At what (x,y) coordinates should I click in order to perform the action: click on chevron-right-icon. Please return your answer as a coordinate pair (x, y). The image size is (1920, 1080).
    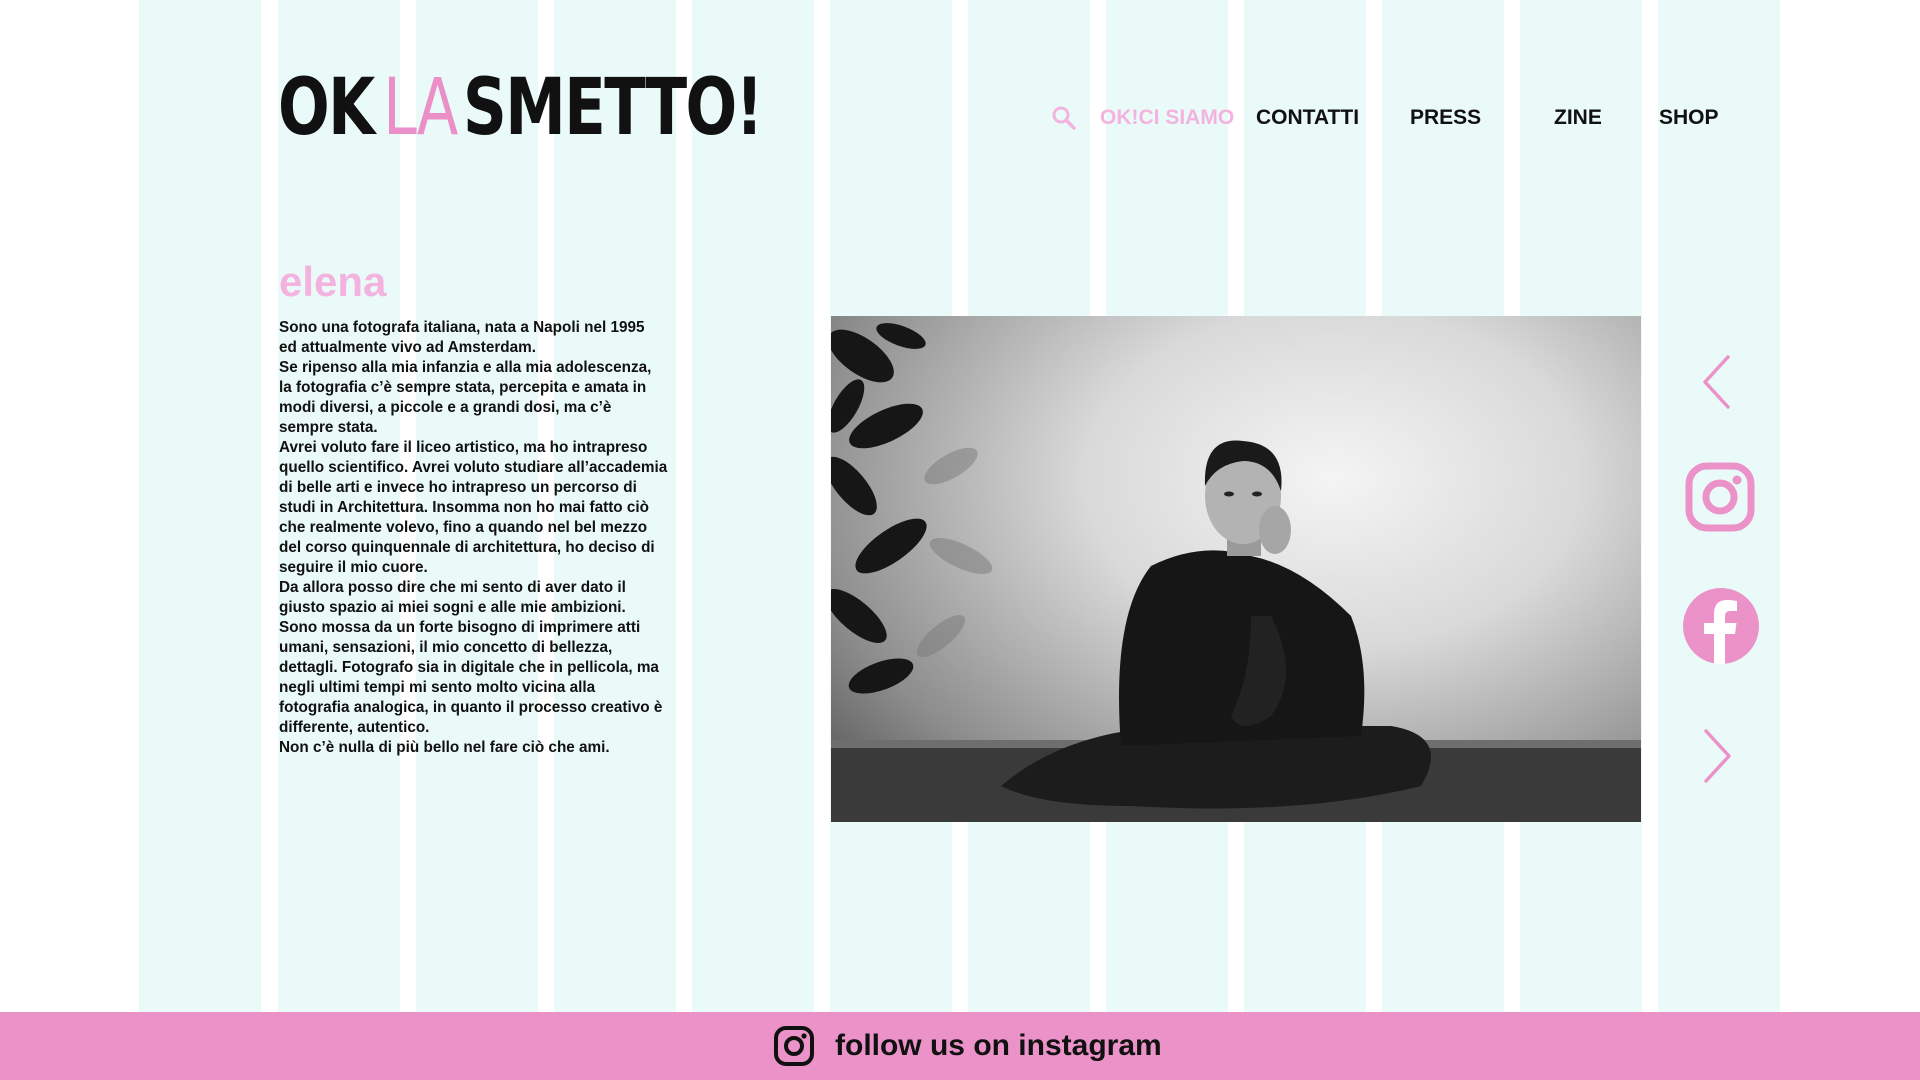
    Looking at the image, I should click on (1717, 758).